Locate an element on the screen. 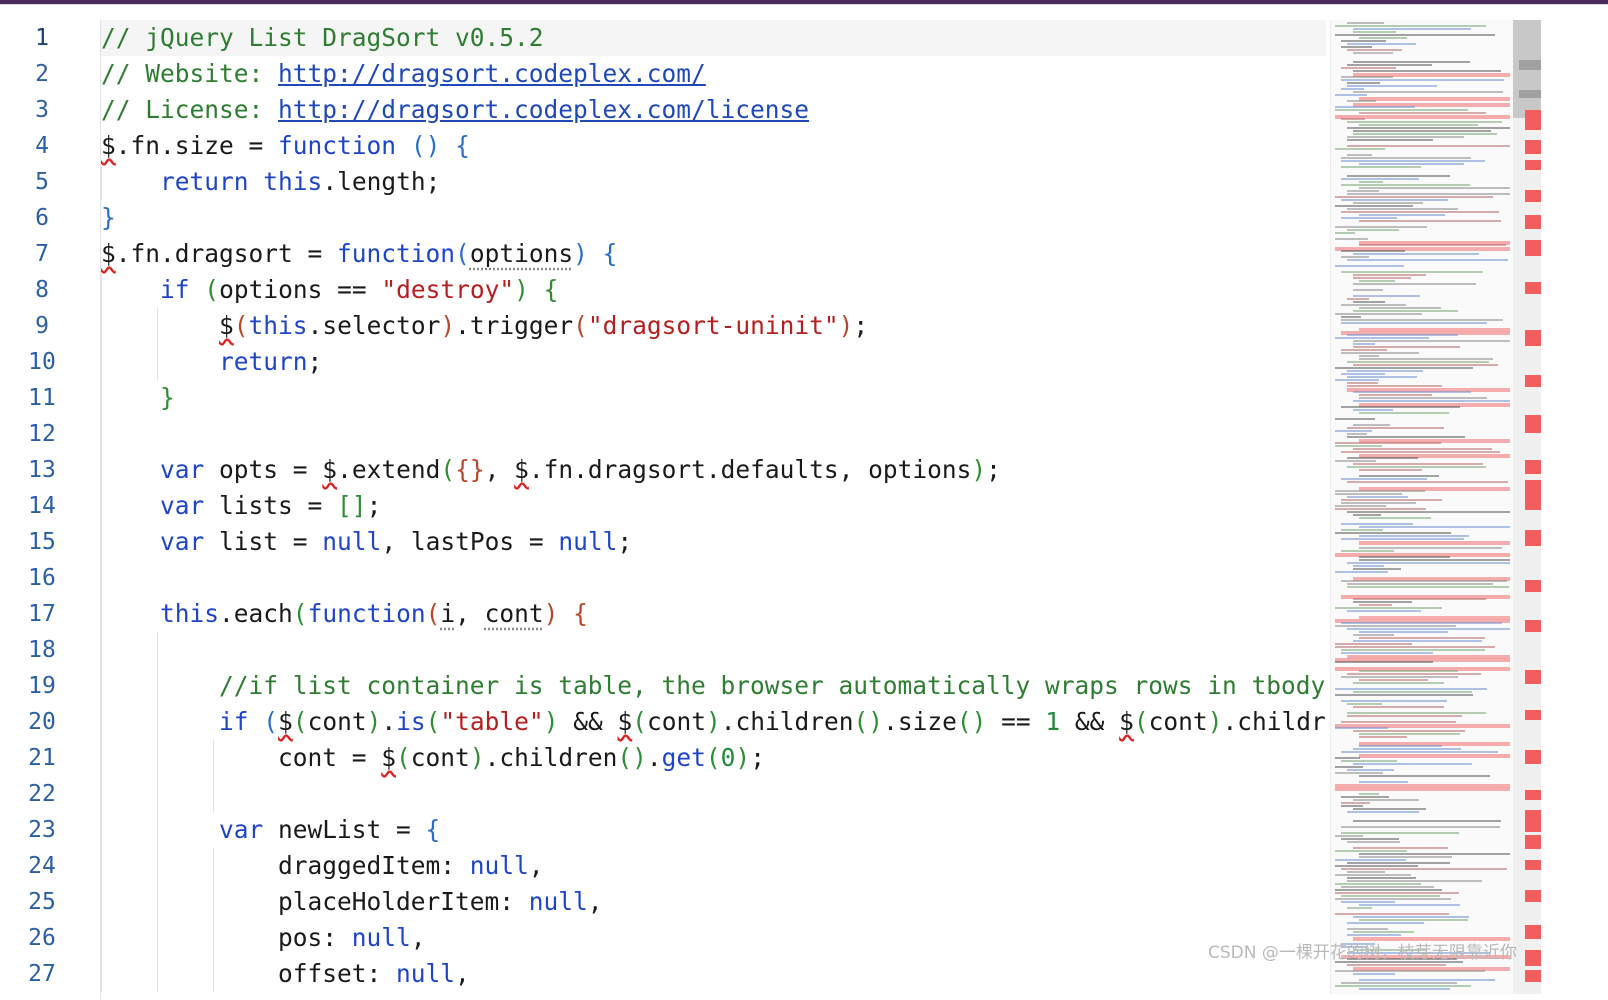  website-link: http://dragsort.codeplex.com/ is located at coordinates (492, 73).